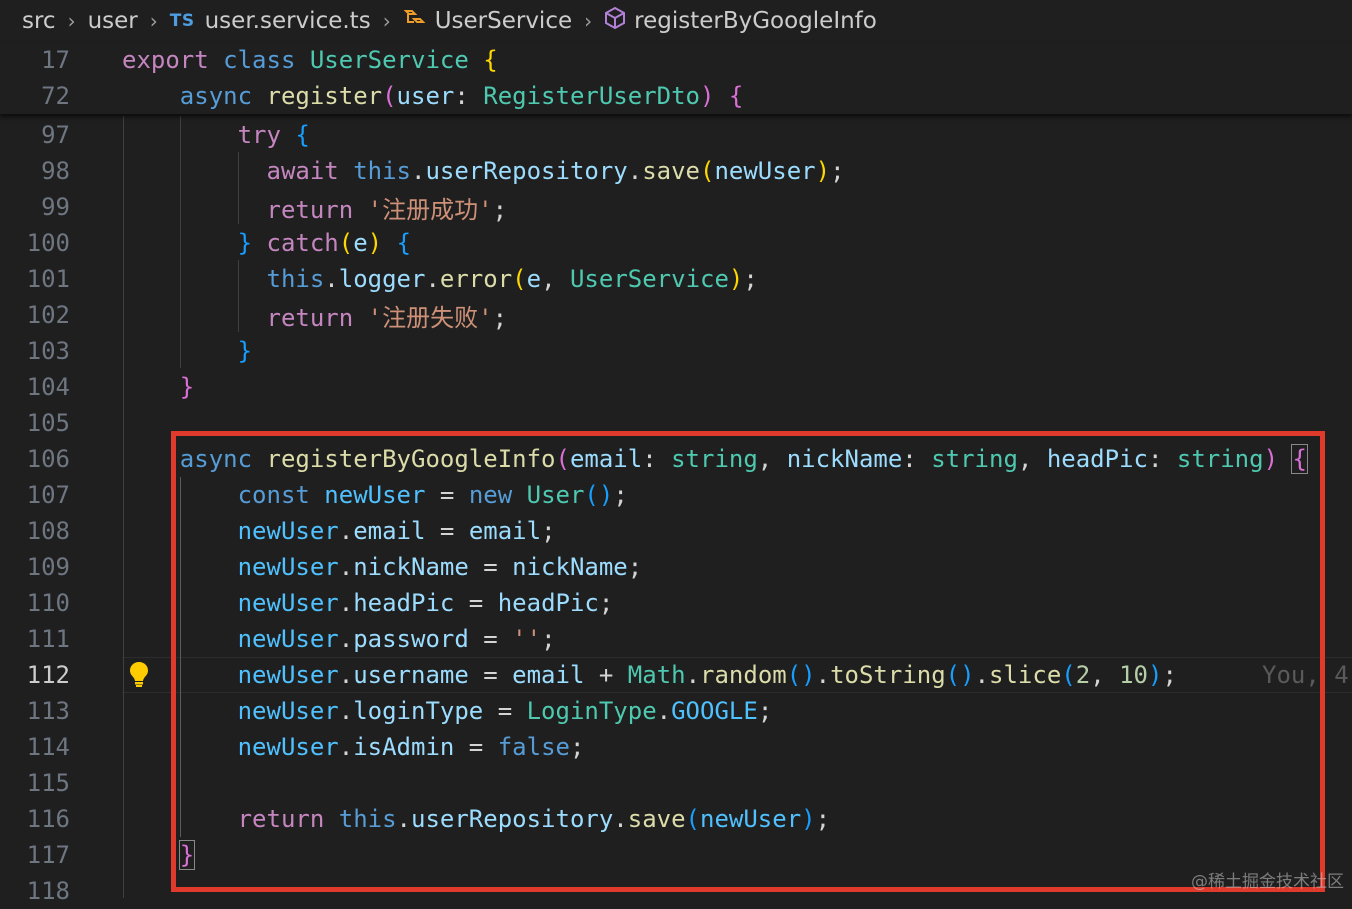  What do you see at coordinates (48, 387) in the screenshot?
I see `line-number: 104` at bounding box center [48, 387].